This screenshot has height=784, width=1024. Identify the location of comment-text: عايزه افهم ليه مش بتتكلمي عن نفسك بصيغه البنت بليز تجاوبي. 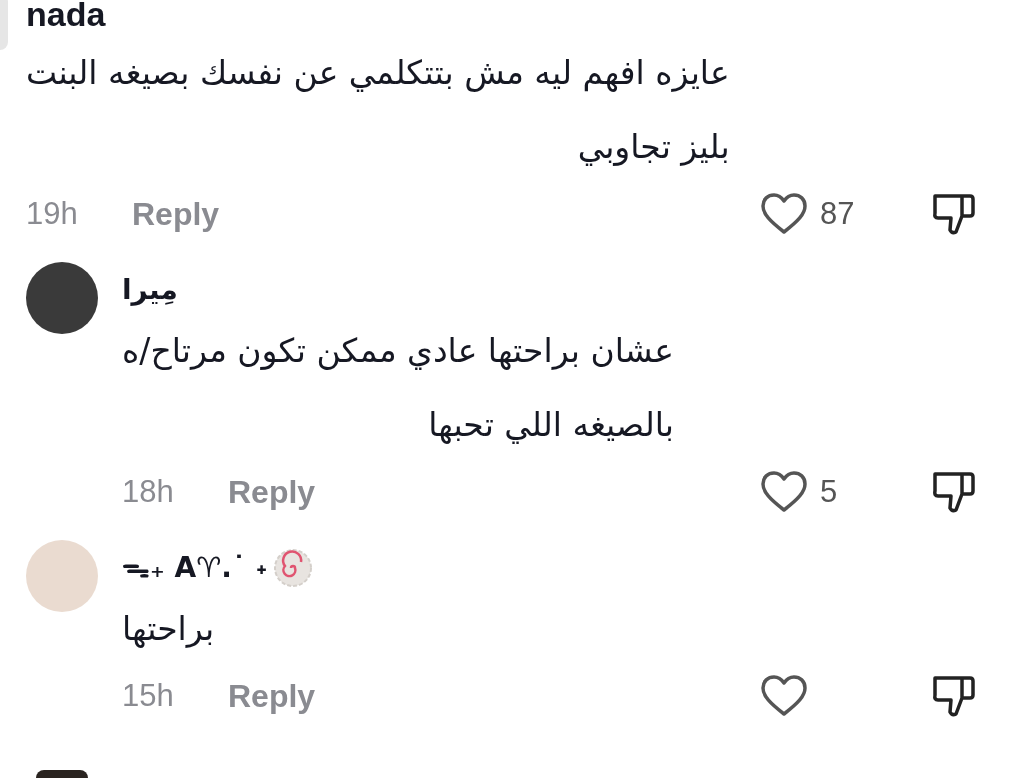
(378, 110).